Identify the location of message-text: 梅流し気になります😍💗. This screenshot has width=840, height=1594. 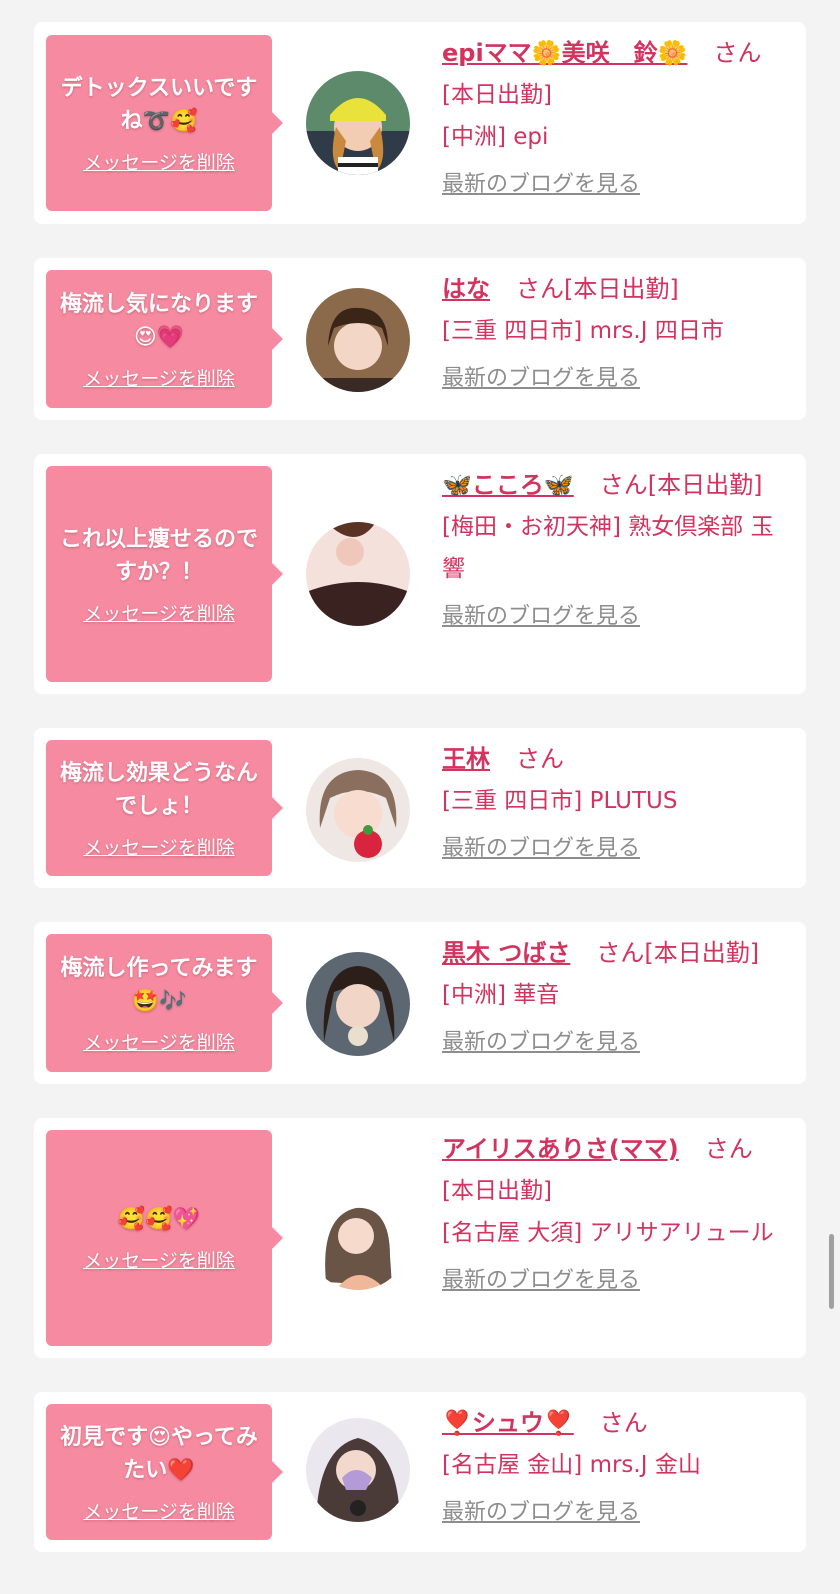
(158, 320).